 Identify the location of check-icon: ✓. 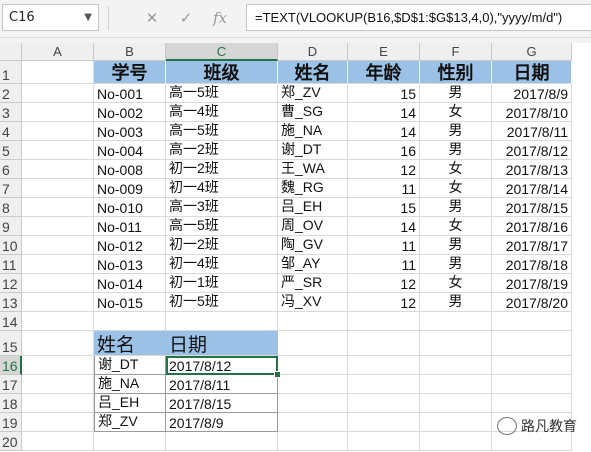
(186, 18).